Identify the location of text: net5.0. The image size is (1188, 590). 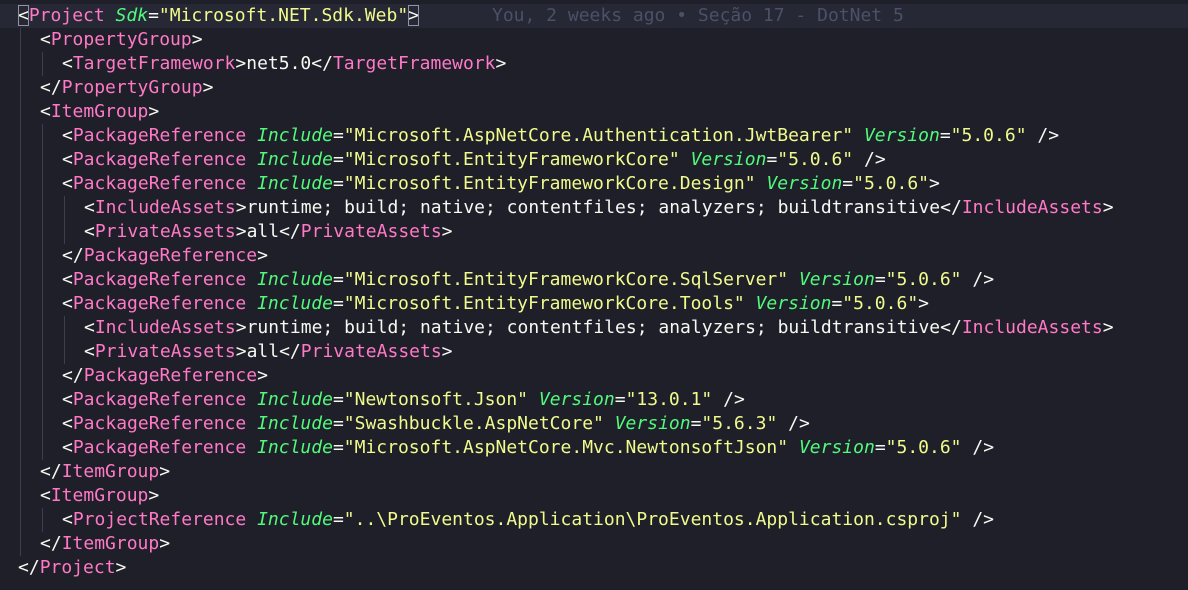
(279, 63).